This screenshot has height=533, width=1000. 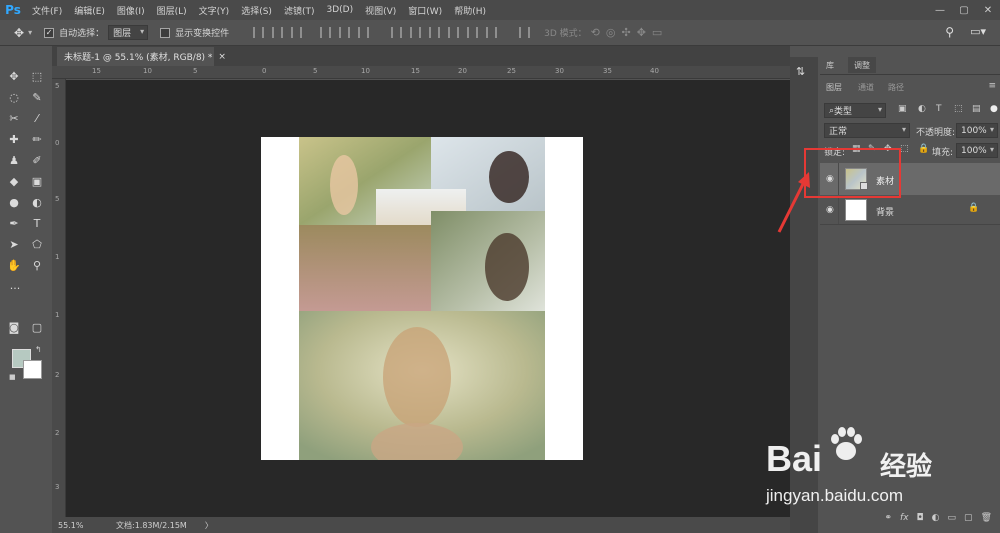 What do you see at coordinates (949, 32) in the screenshot?
I see `search-icon: ⚲` at bounding box center [949, 32].